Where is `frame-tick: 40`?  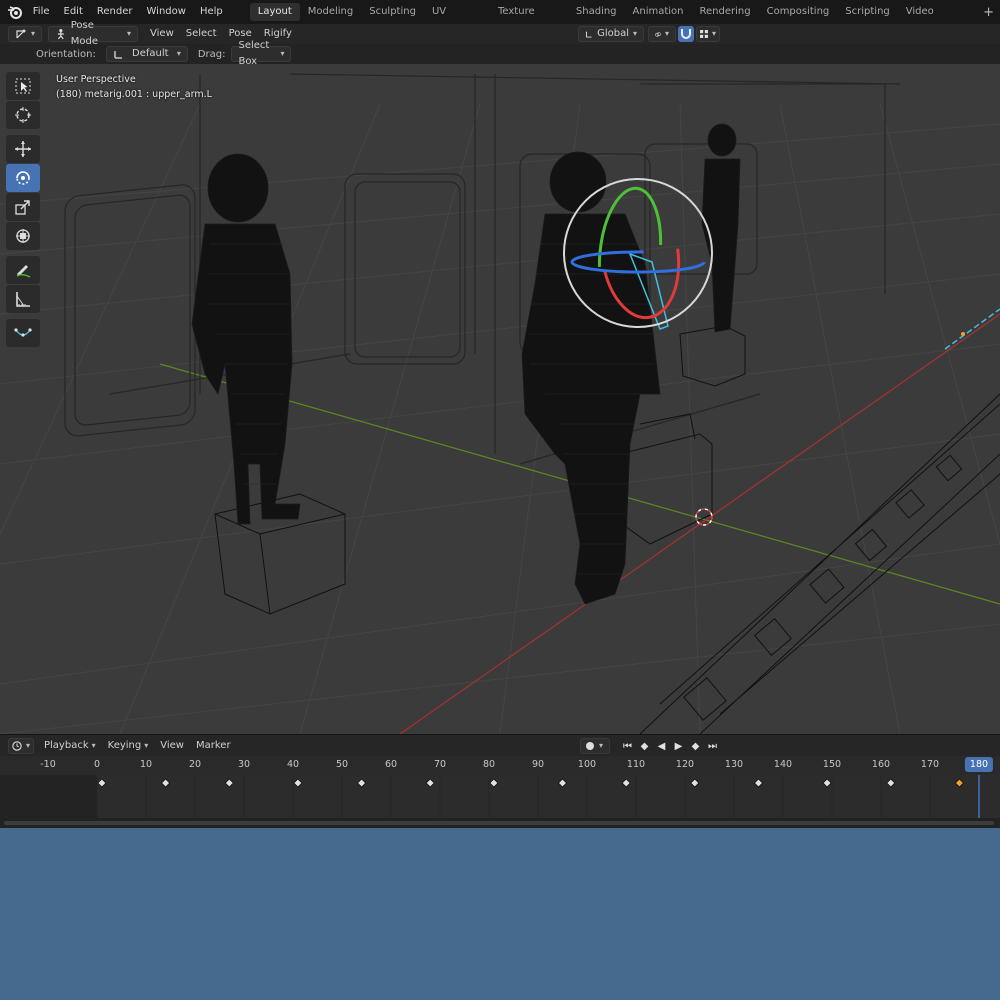 frame-tick: 40 is located at coordinates (293, 764).